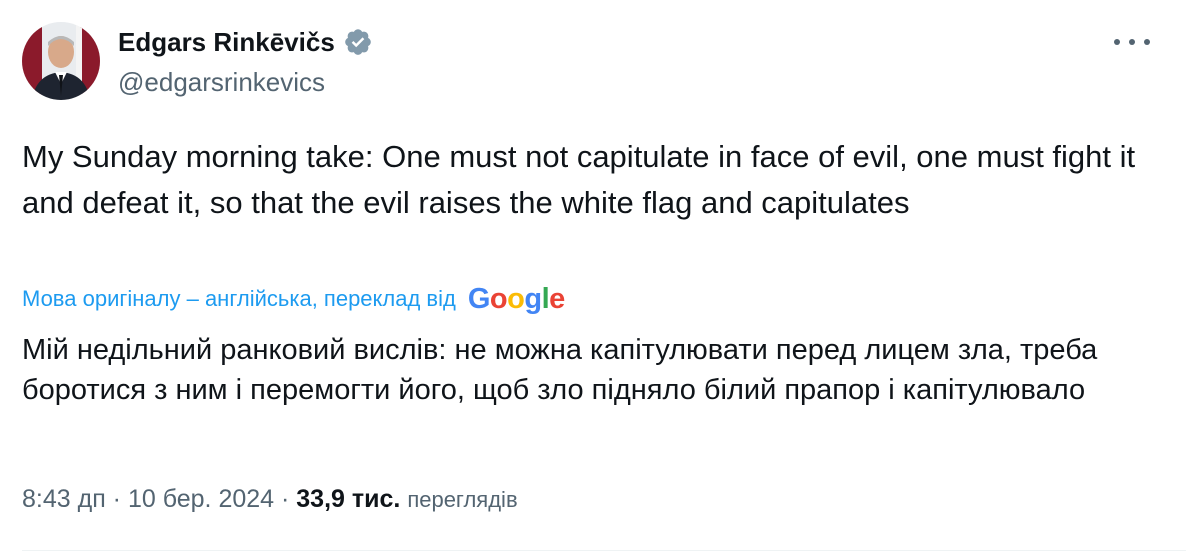  I want to click on google-logo-letter: G, so click(479, 298).